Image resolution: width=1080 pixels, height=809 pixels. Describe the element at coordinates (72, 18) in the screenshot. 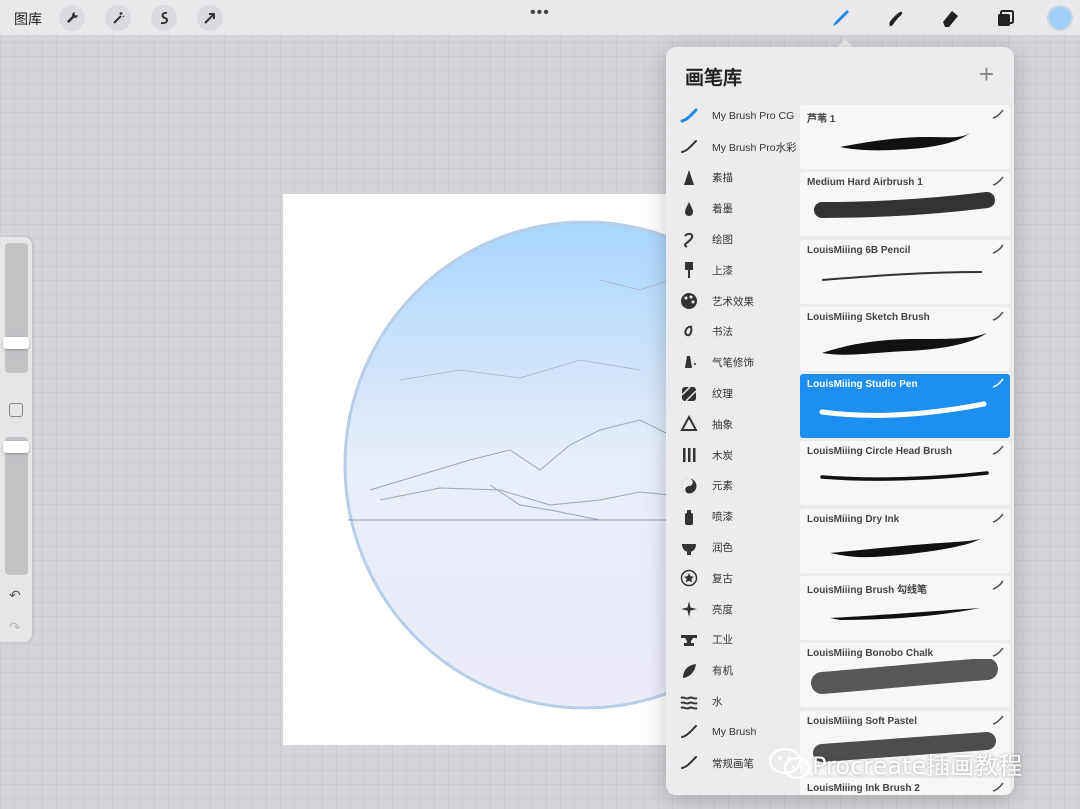

I see `wrench-icon` at that location.